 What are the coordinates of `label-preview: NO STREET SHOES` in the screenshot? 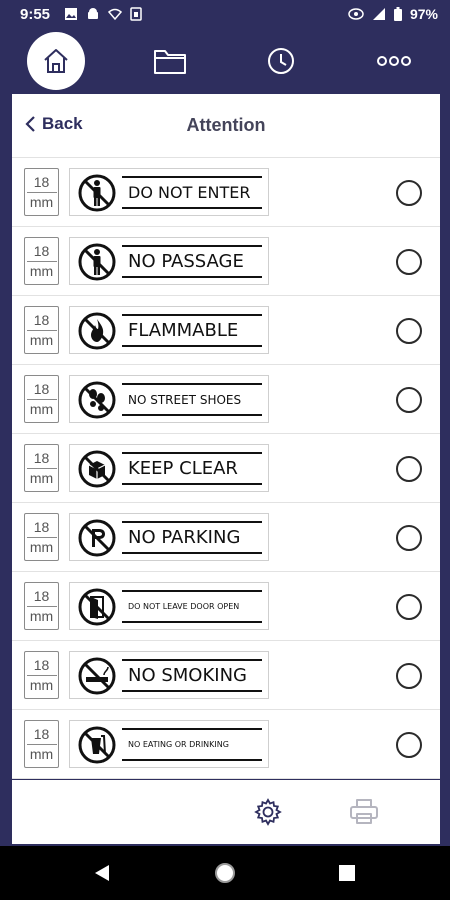 It's located at (169, 399).